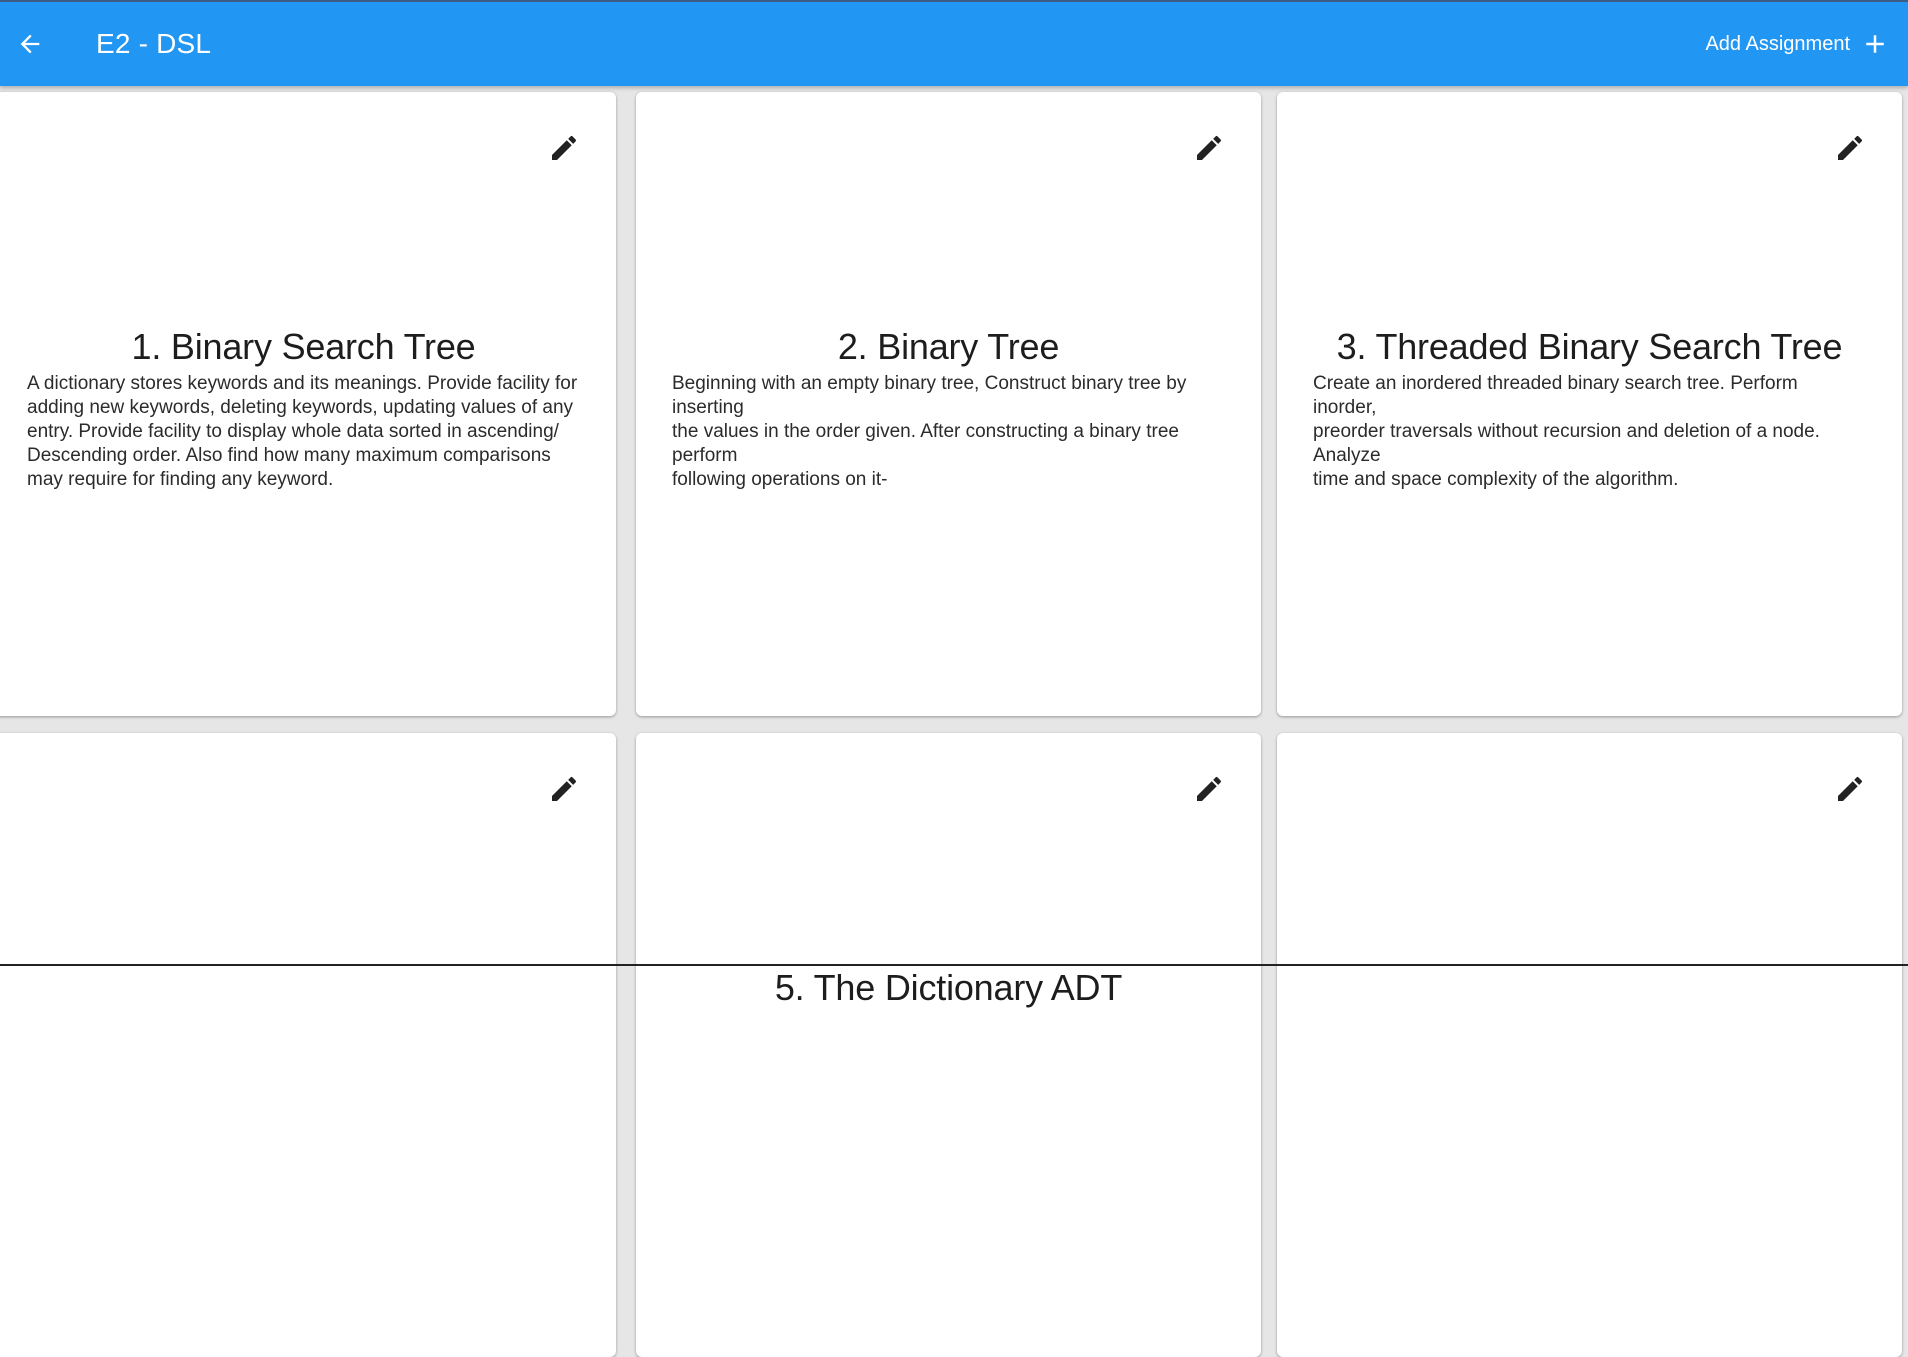 Image resolution: width=1908 pixels, height=1357 pixels. I want to click on arrow-left-icon, so click(30, 44).